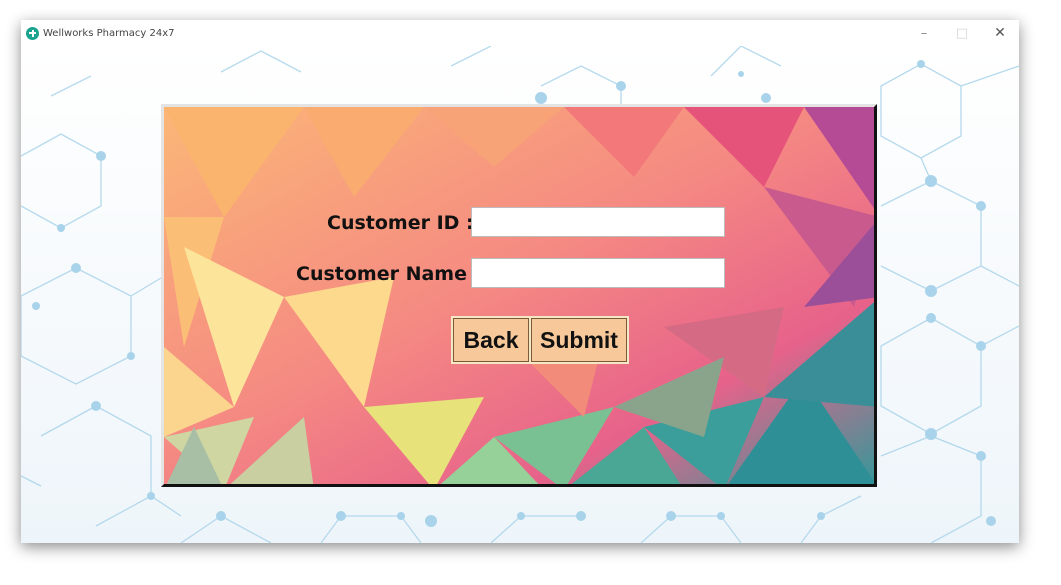 Image resolution: width=1061 pixels, height=585 pixels. I want to click on customer-id-input, so click(598, 222).